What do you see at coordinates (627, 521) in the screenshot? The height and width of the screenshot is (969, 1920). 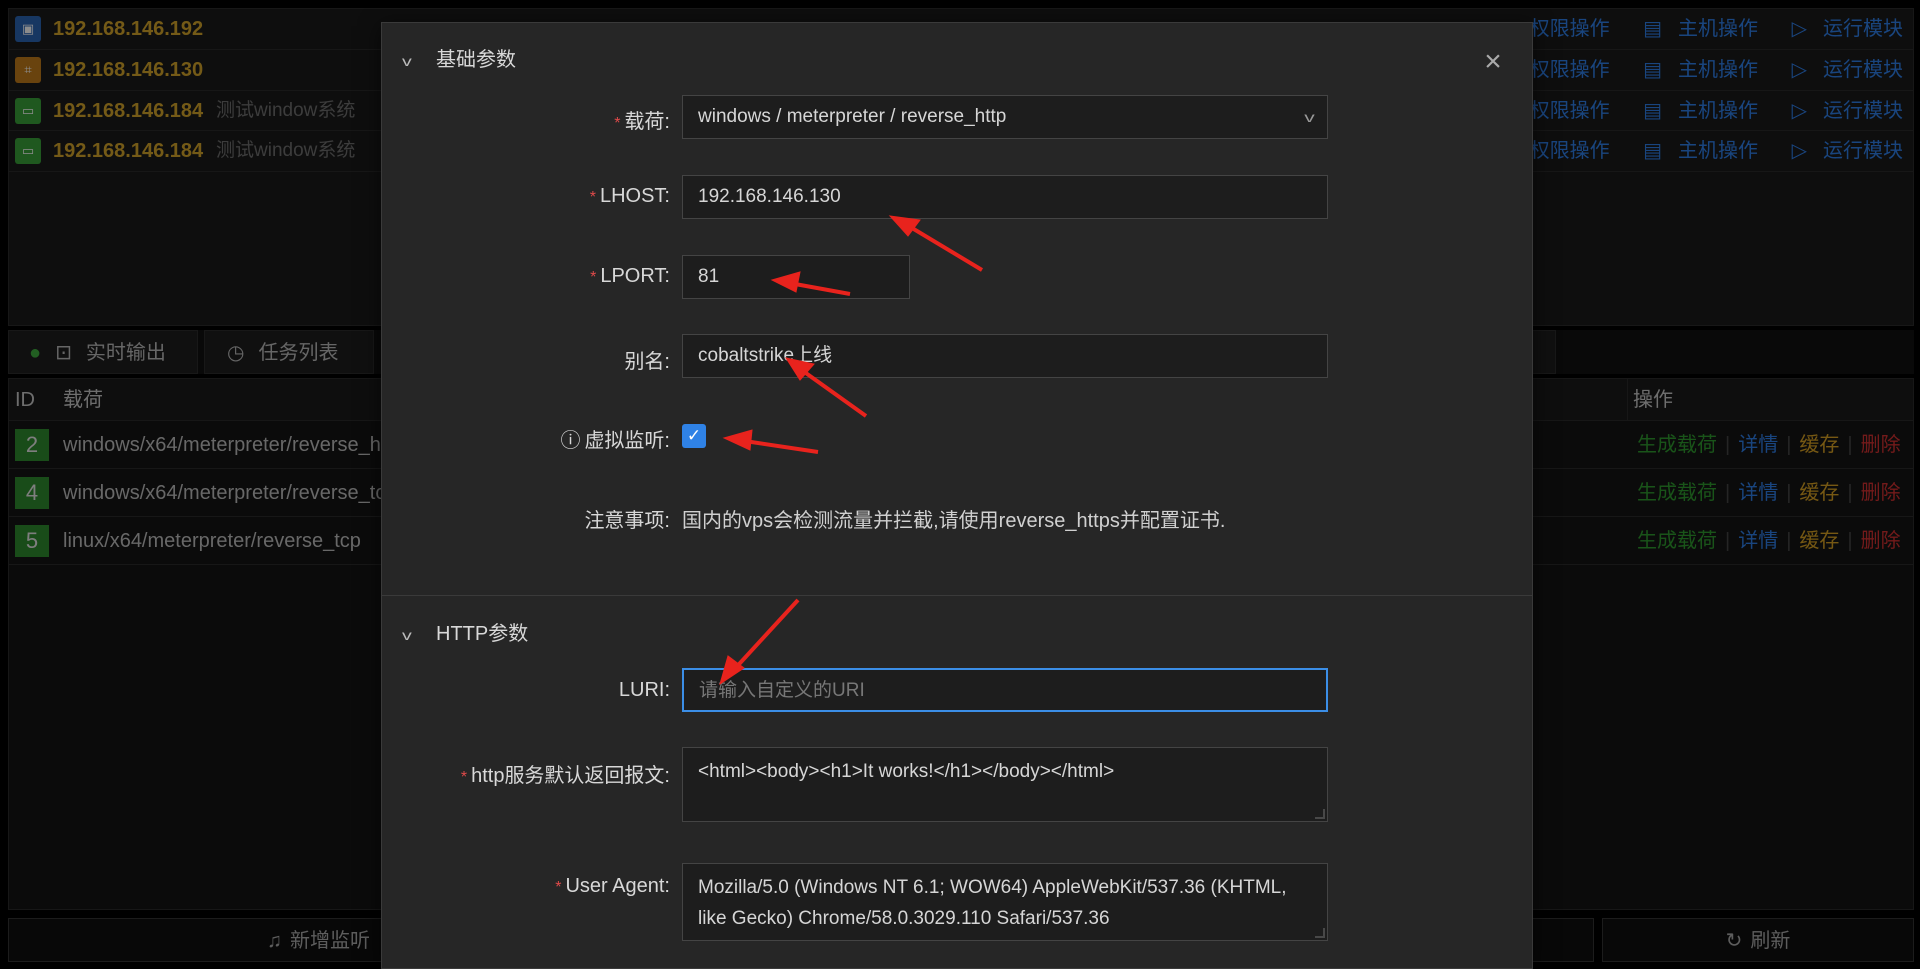 I see `note-label: 注意事项:` at bounding box center [627, 521].